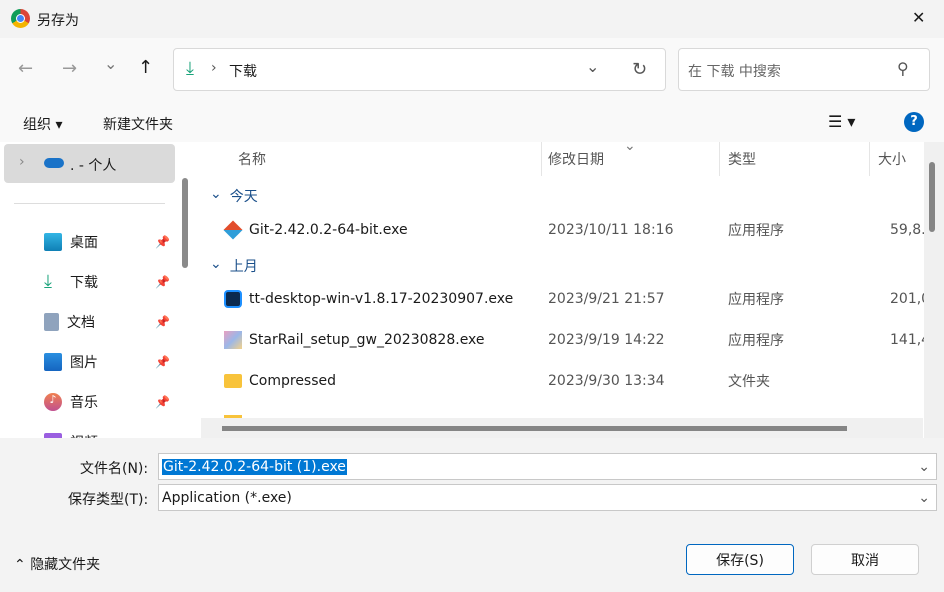 The image size is (944, 592). I want to click on search-icon: ⚲, so click(903, 68).